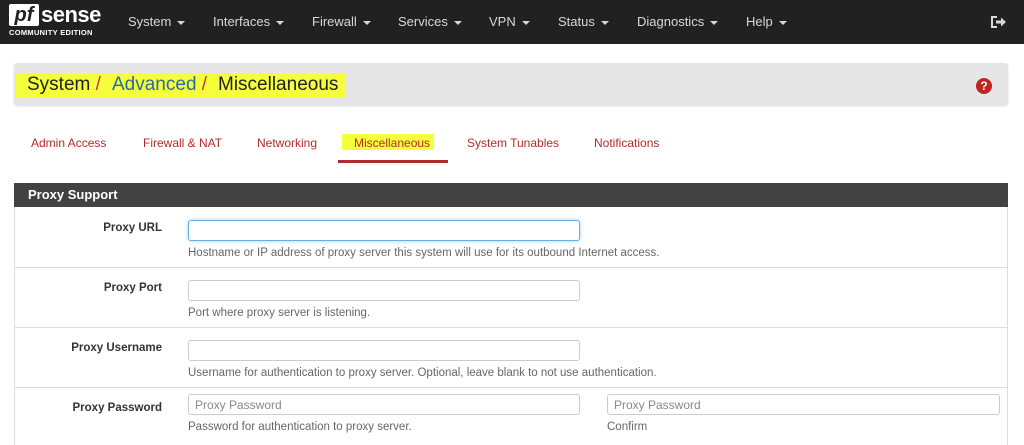 The image size is (1024, 445). I want to click on pfsense-logo: pf sense COMMUNITY EDITION, so click(55, 21).